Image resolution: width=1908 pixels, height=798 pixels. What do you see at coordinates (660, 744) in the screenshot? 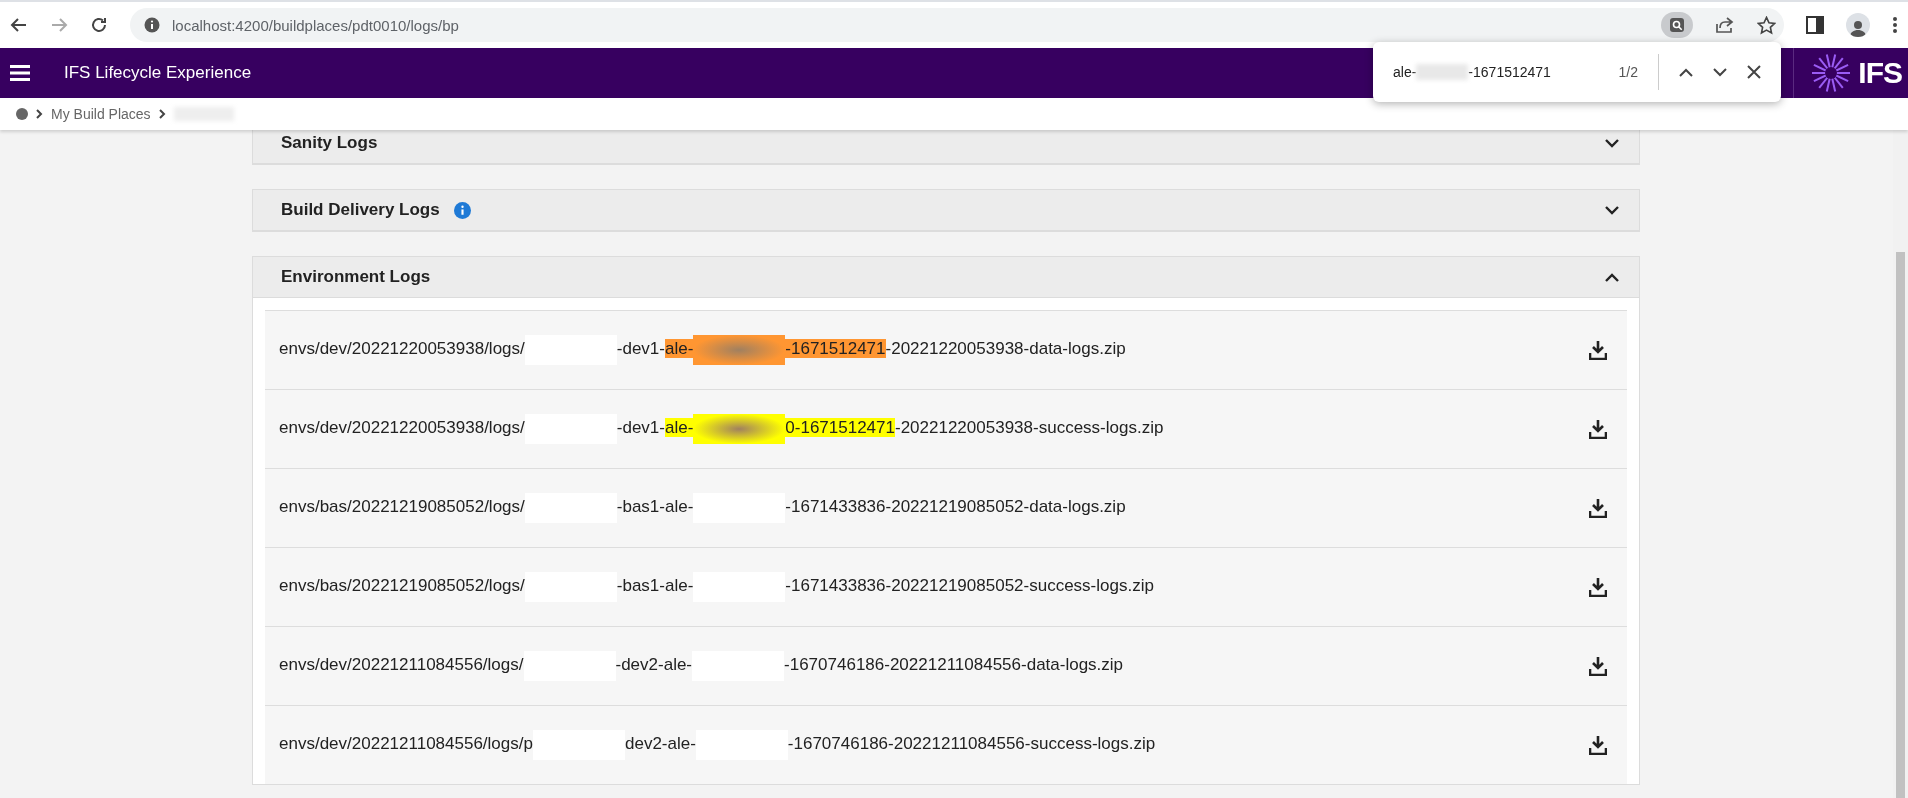
I see `log-file-text: dev2-ale-` at bounding box center [660, 744].